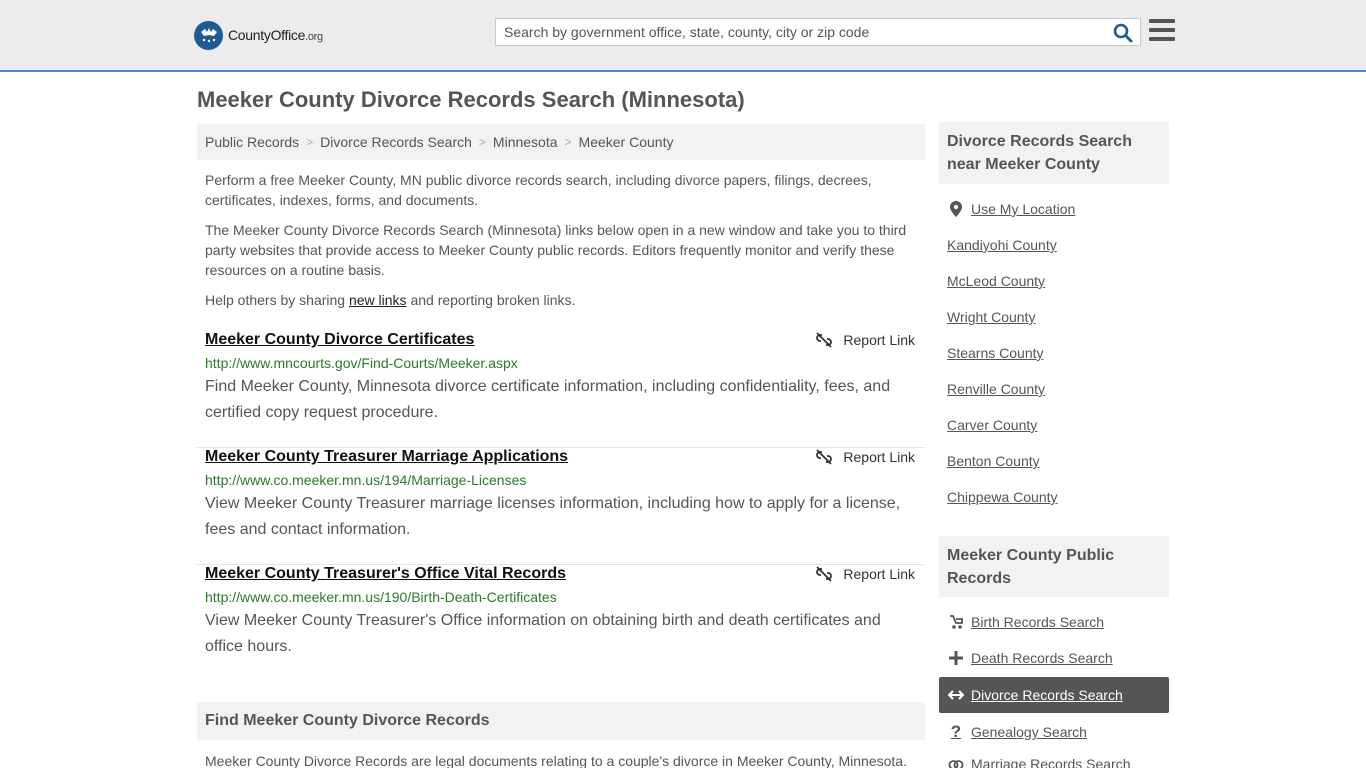 The width and height of the screenshot is (1366, 768). Describe the element at coordinates (1023, 209) in the screenshot. I see `use-my-location-label: Use My Location` at that location.